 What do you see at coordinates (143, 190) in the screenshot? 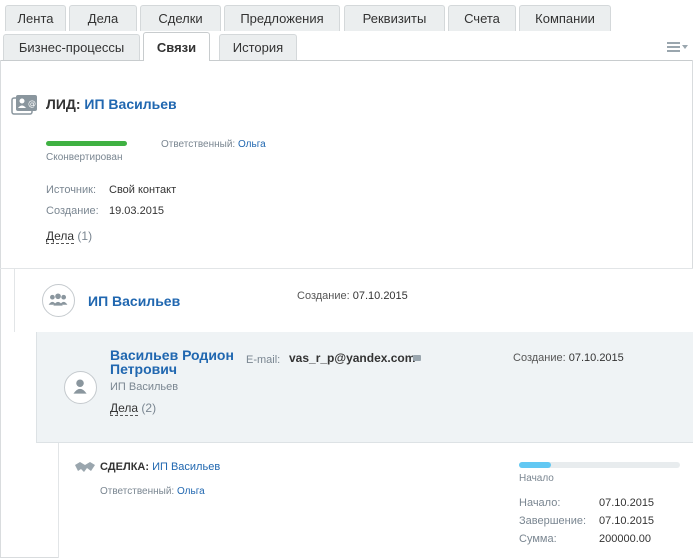
I see `lead-source-value: Свой контакт` at bounding box center [143, 190].